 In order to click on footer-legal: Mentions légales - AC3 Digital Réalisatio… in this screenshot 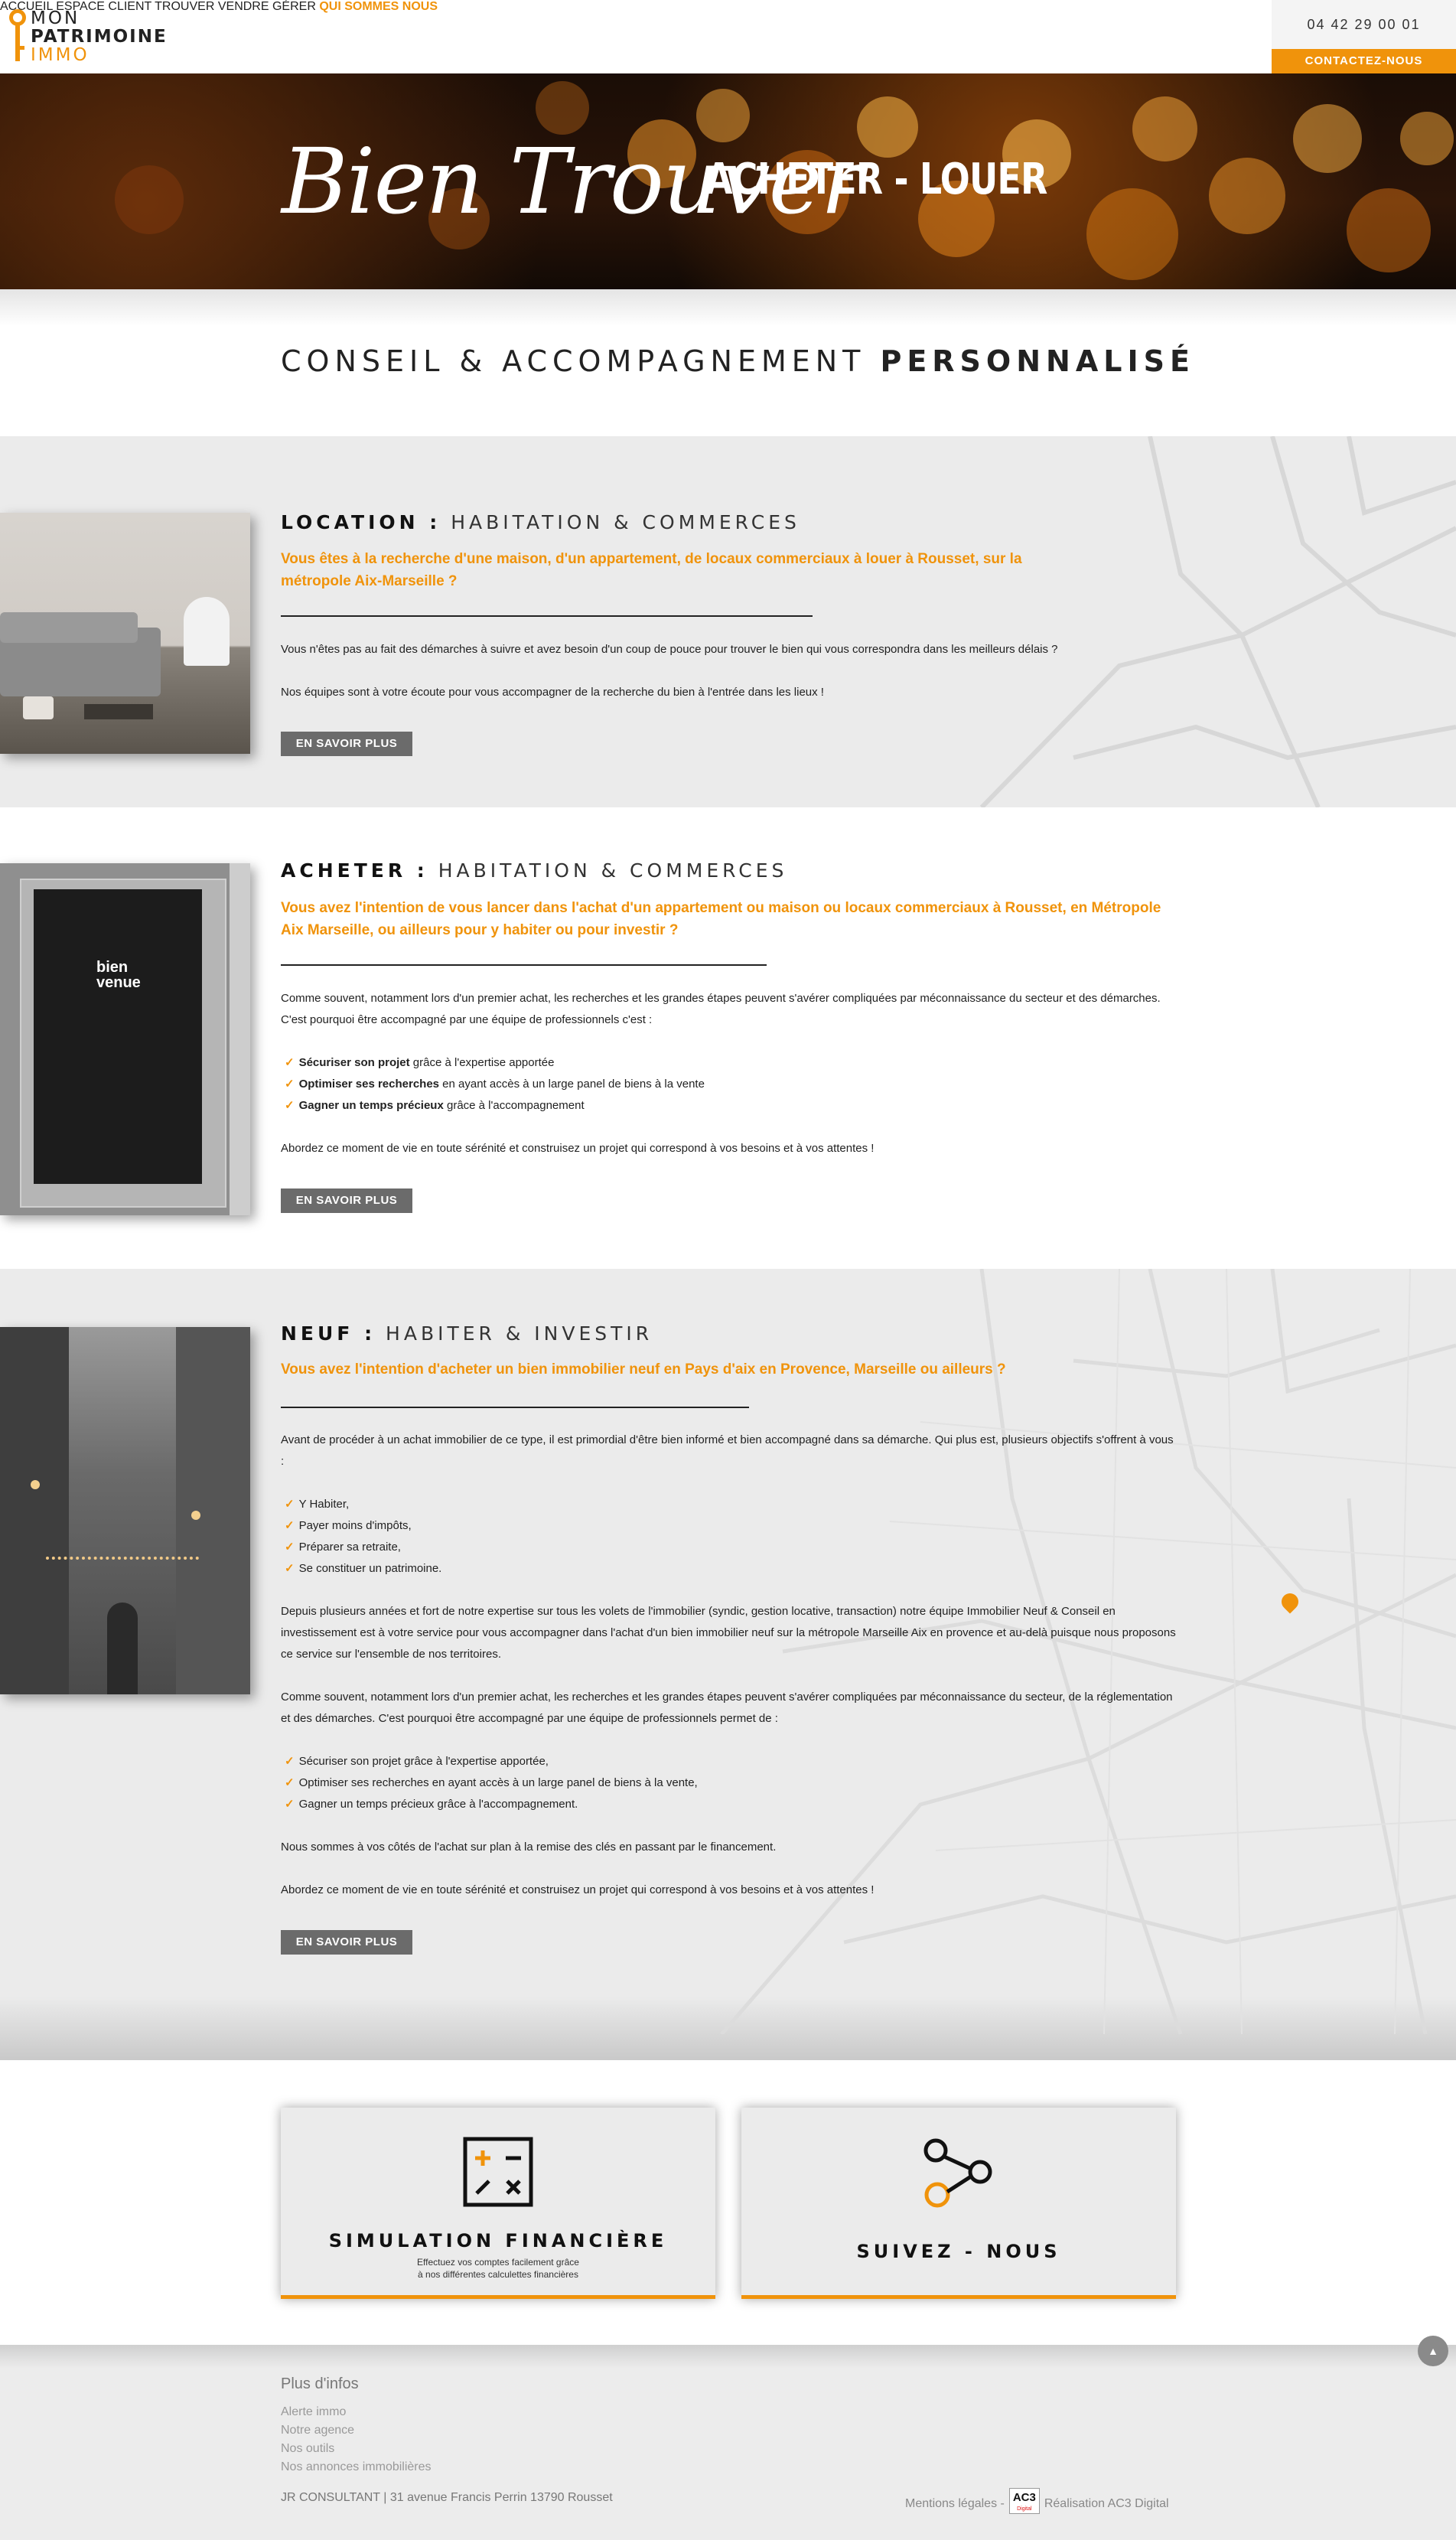, I will do `click(1037, 2502)`.